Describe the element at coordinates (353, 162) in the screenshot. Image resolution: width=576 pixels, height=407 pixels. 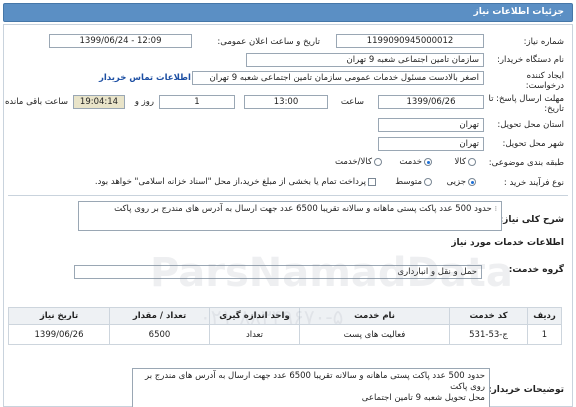
I see `category-option-goods-service: کالا/خدمت` at that location.